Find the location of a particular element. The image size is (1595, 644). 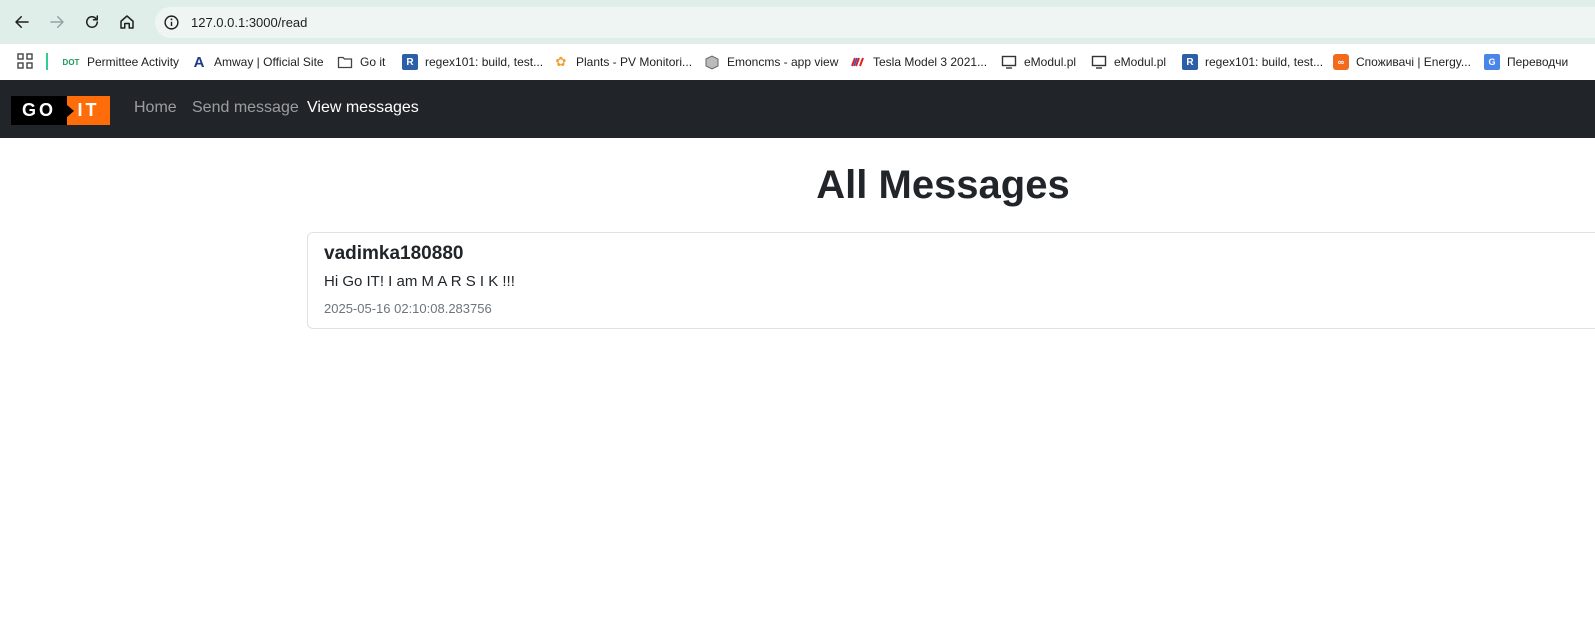

goit-logo: GO IT is located at coordinates (60, 110).